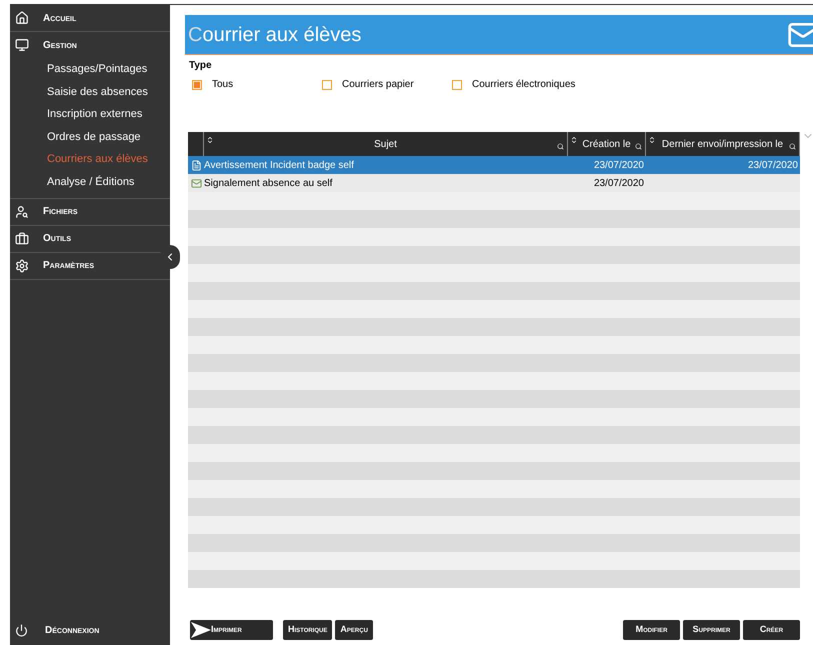 Image resolution: width=813 pixels, height=645 pixels. I want to click on envelope-icon, so click(196, 183).